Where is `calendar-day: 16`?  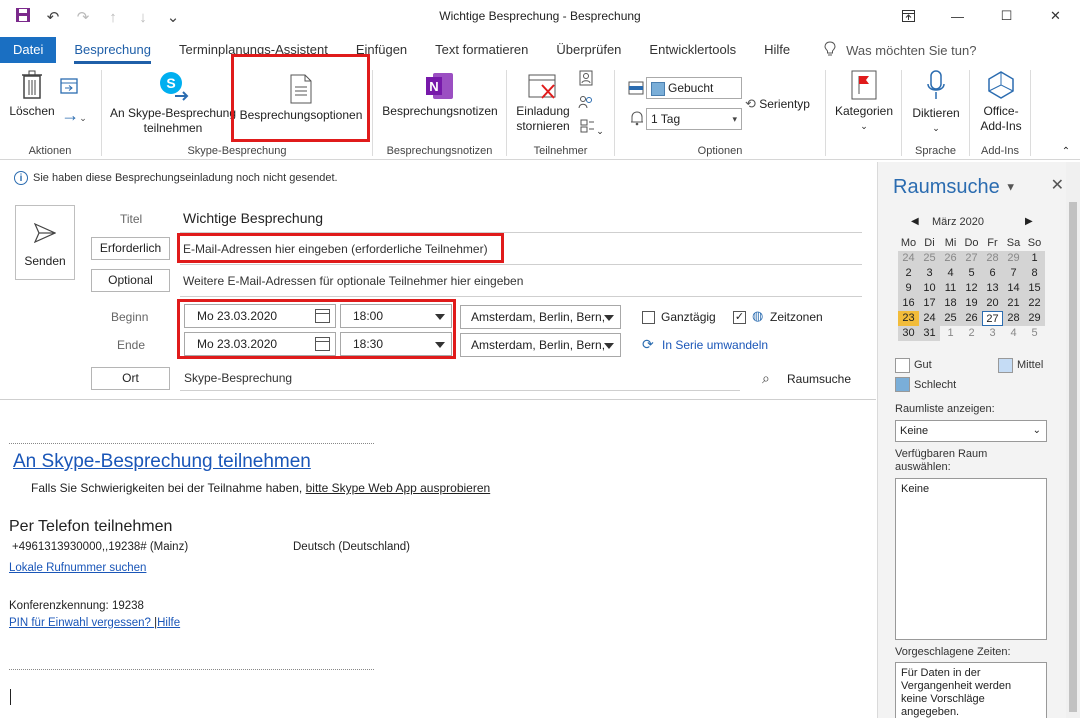 calendar-day: 16 is located at coordinates (908, 303).